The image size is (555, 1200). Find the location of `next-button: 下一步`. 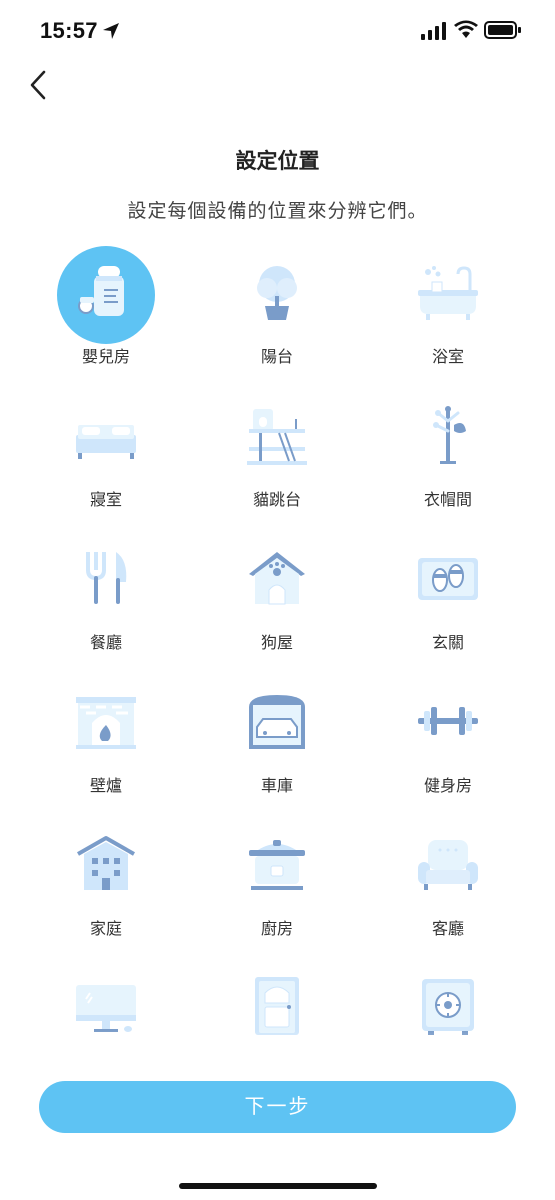

next-button: 下一步 is located at coordinates (277, 1107).